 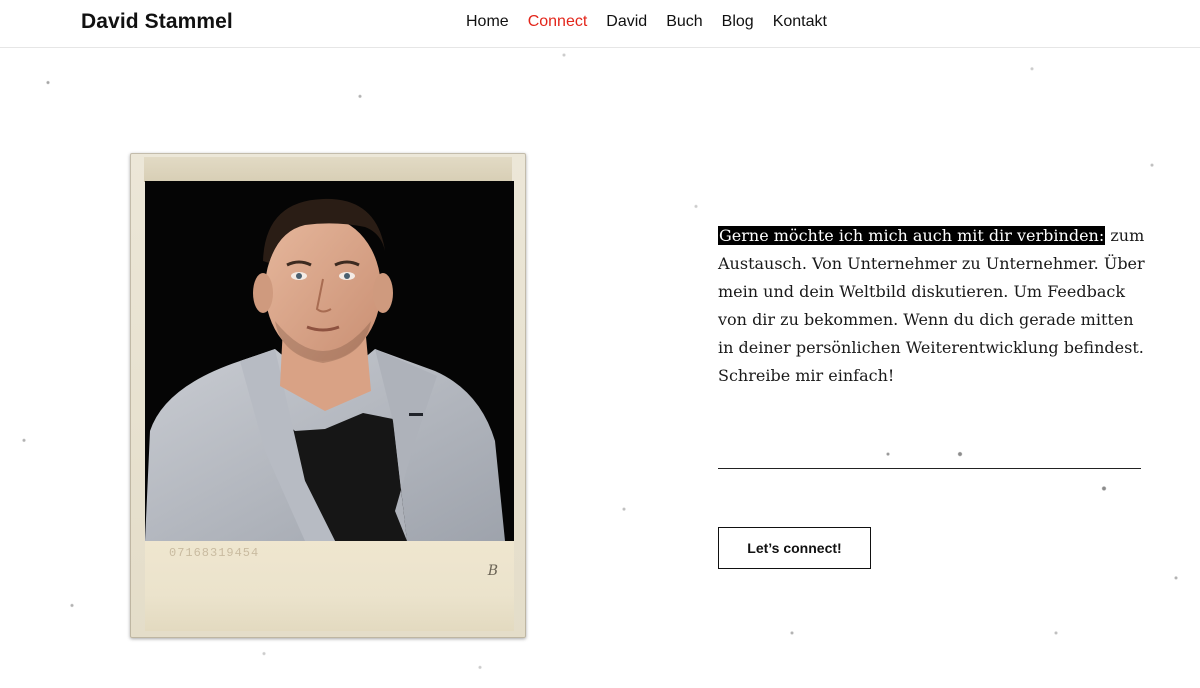 What do you see at coordinates (626, 22) in the screenshot?
I see `nav-item-david: David` at bounding box center [626, 22].